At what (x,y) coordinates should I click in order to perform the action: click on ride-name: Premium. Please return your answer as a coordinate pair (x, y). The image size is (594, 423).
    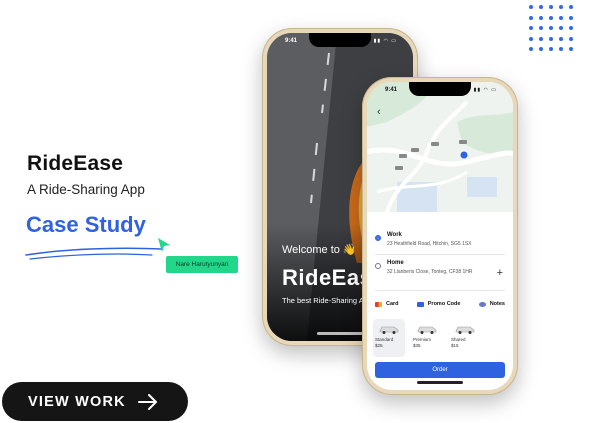
    Looking at the image, I should click on (422, 339).